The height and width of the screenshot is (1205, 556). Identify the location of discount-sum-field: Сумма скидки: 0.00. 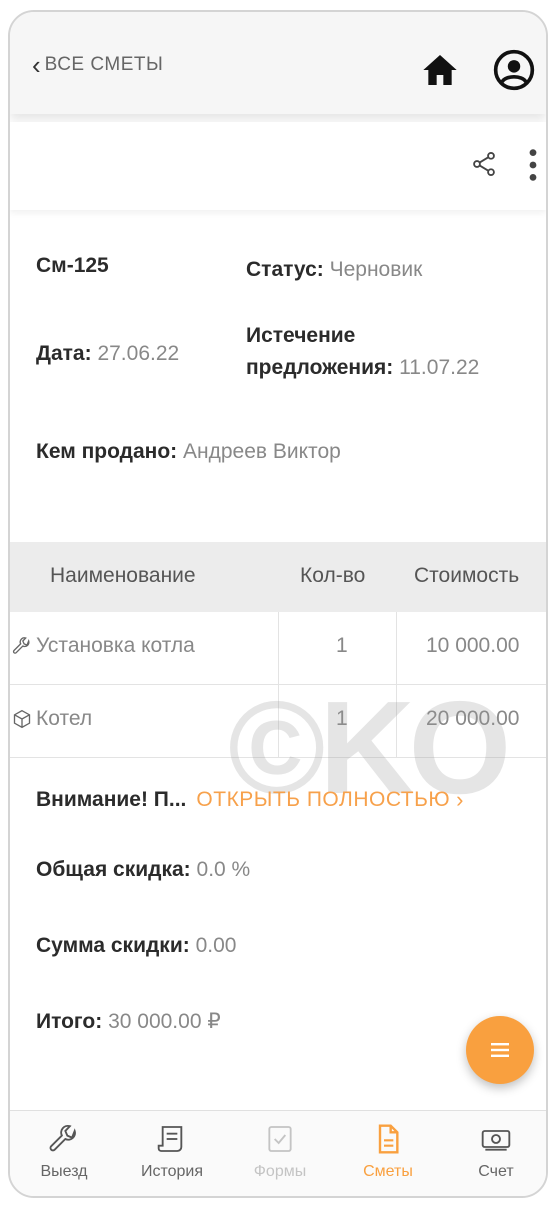
(136, 946).